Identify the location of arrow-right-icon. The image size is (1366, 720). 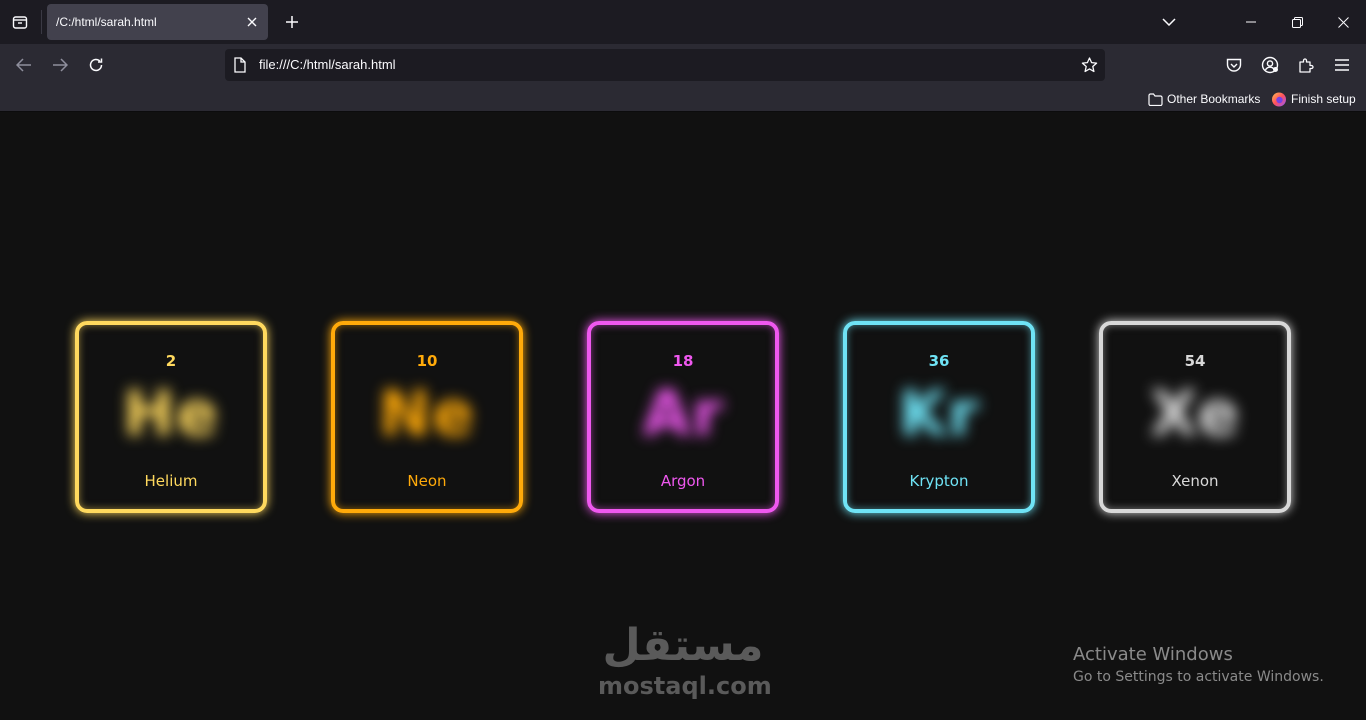
(60, 65).